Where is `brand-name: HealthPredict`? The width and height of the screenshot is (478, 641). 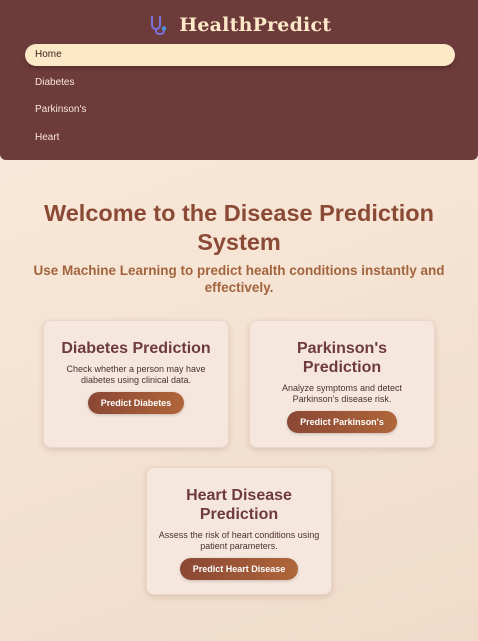
brand-name: HealthPredict is located at coordinates (255, 25).